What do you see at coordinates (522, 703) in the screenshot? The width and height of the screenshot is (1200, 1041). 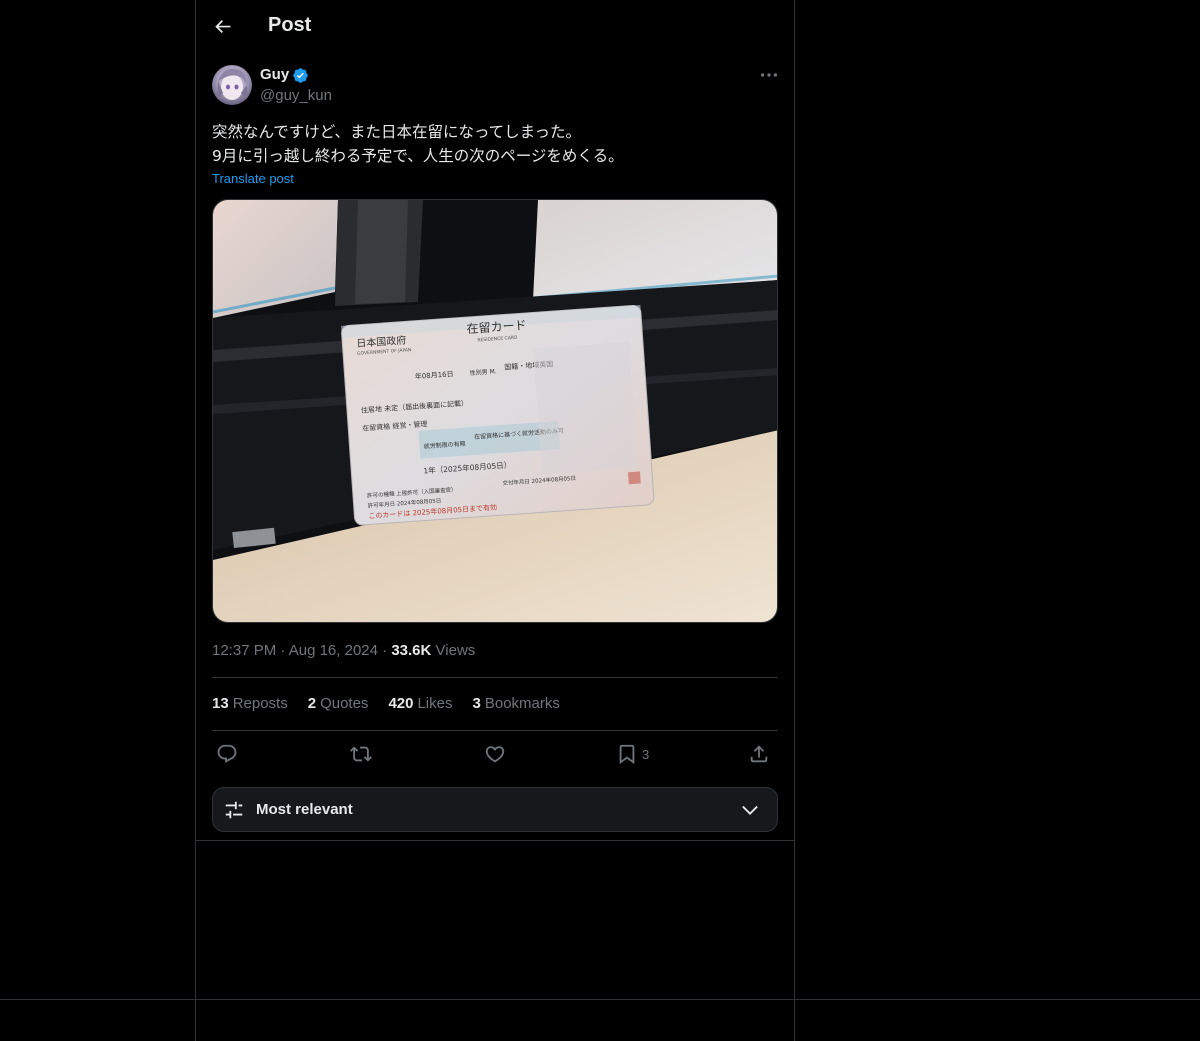 I see `bookmarks-label: Bookmarks` at bounding box center [522, 703].